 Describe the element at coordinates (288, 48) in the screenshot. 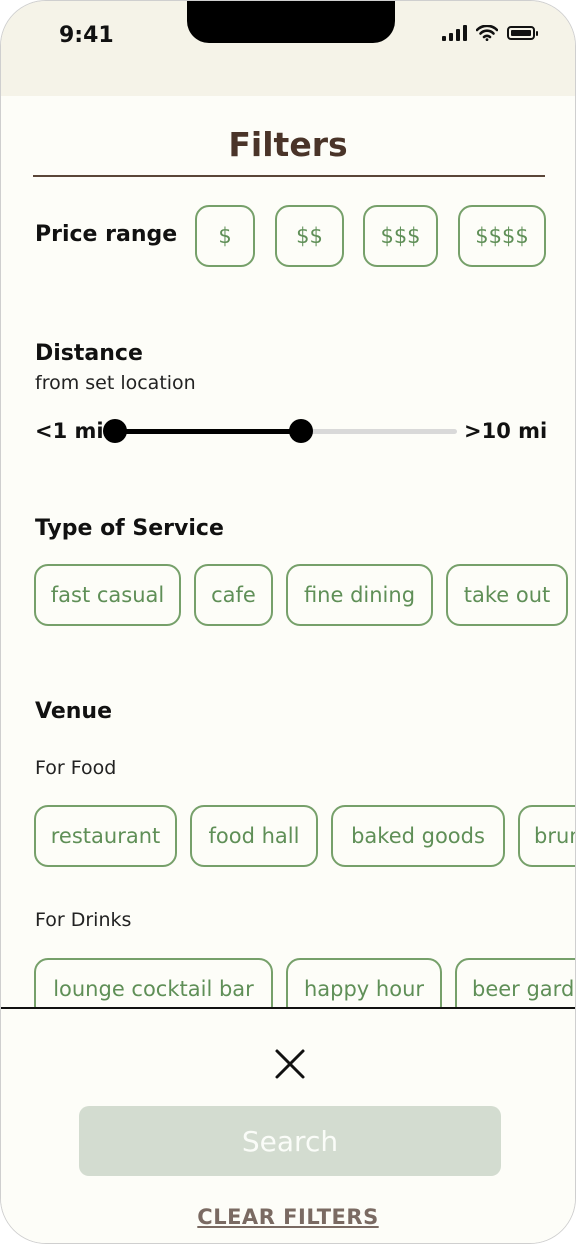

I see `status-bar: 9:41` at that location.